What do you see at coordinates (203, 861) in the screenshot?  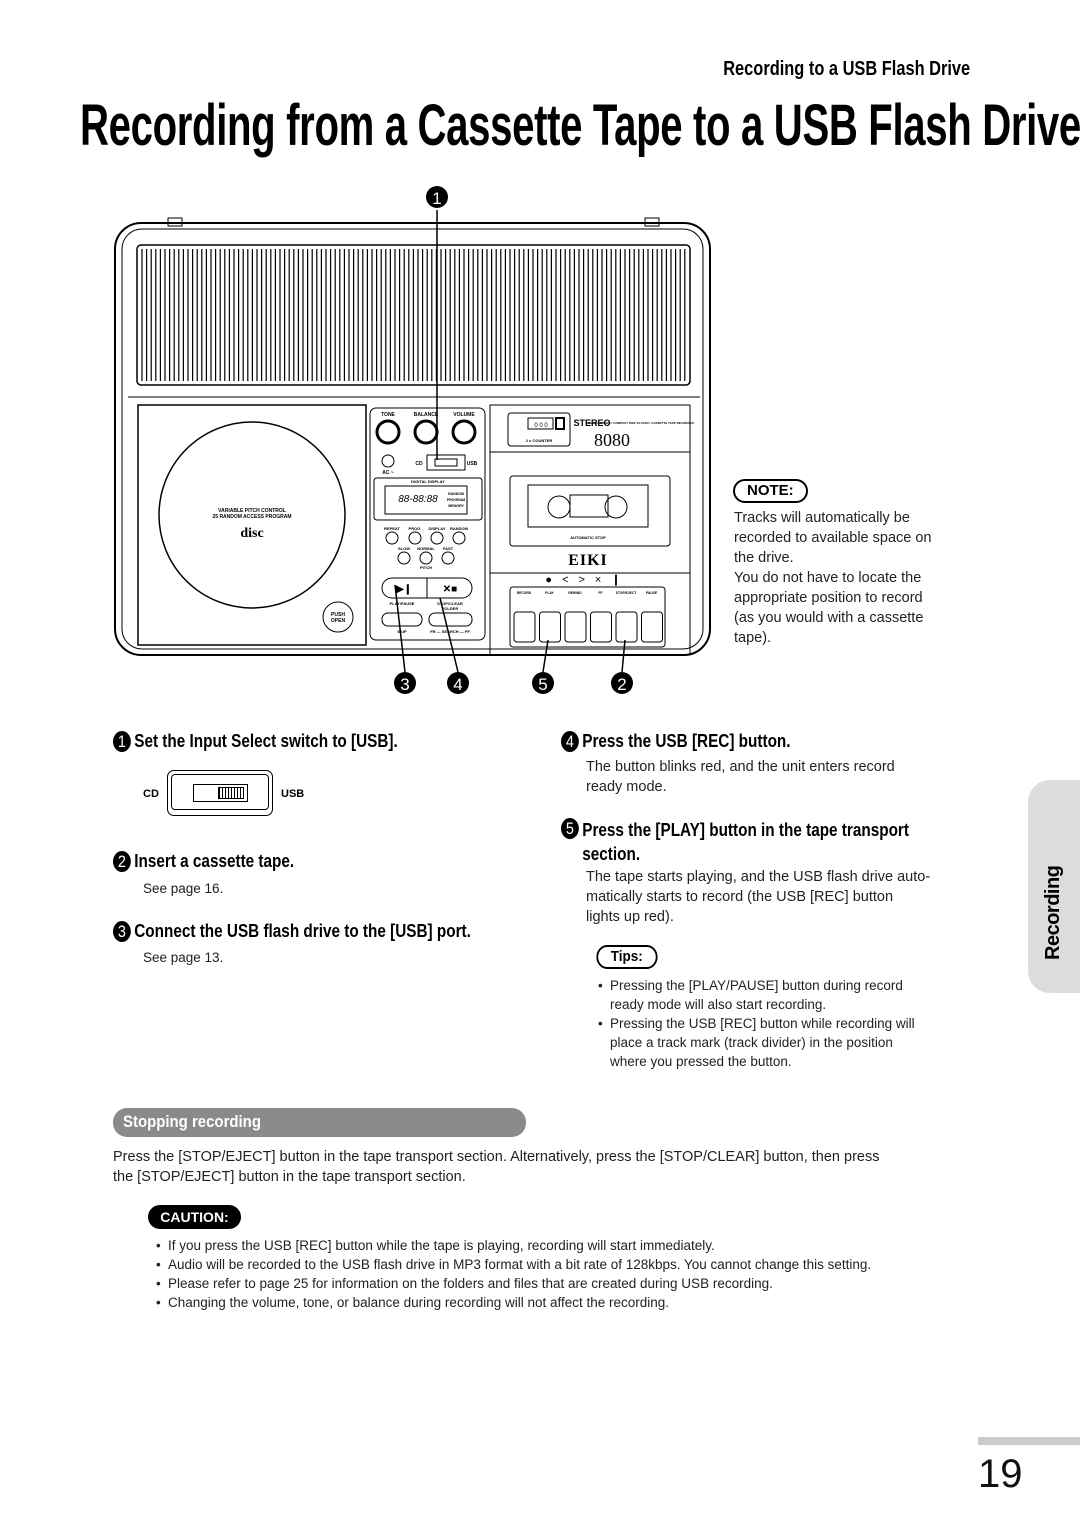 I see `step-2-heading: 2 Insert a cassette tape.` at bounding box center [203, 861].